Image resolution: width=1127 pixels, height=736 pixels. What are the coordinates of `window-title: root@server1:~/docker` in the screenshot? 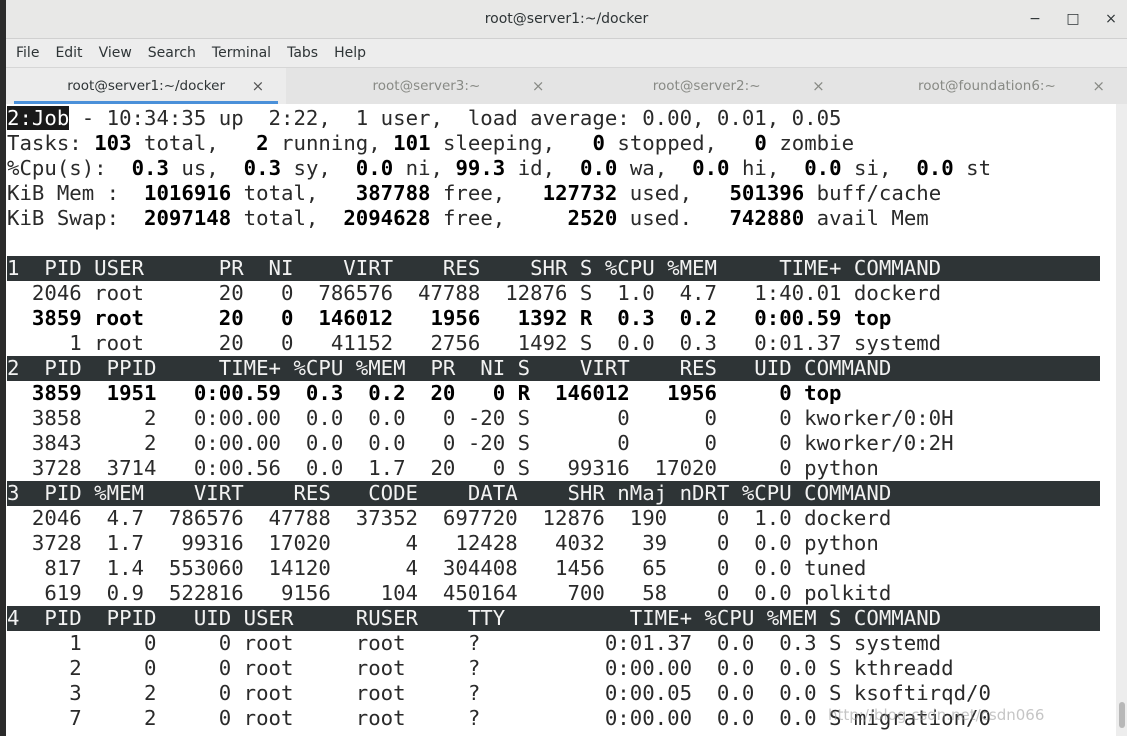 It's located at (566, 19).